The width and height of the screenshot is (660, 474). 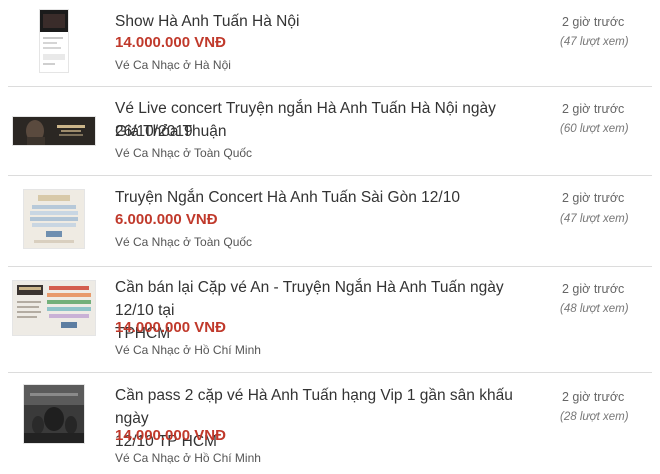 What do you see at coordinates (166, 219) in the screenshot?
I see `listing-price: 6.000.000 VNĐ` at bounding box center [166, 219].